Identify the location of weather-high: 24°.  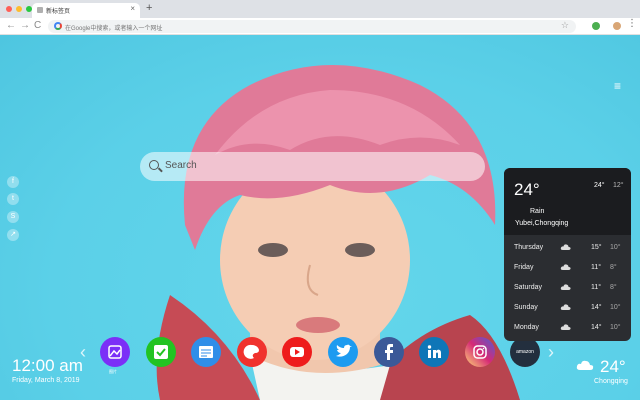
(599, 185).